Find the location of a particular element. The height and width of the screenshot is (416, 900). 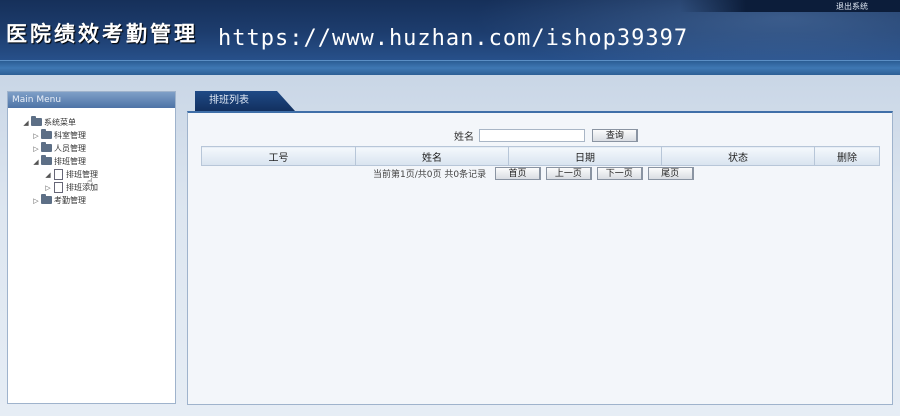

next-page-button: 下一页 is located at coordinates (619, 173).